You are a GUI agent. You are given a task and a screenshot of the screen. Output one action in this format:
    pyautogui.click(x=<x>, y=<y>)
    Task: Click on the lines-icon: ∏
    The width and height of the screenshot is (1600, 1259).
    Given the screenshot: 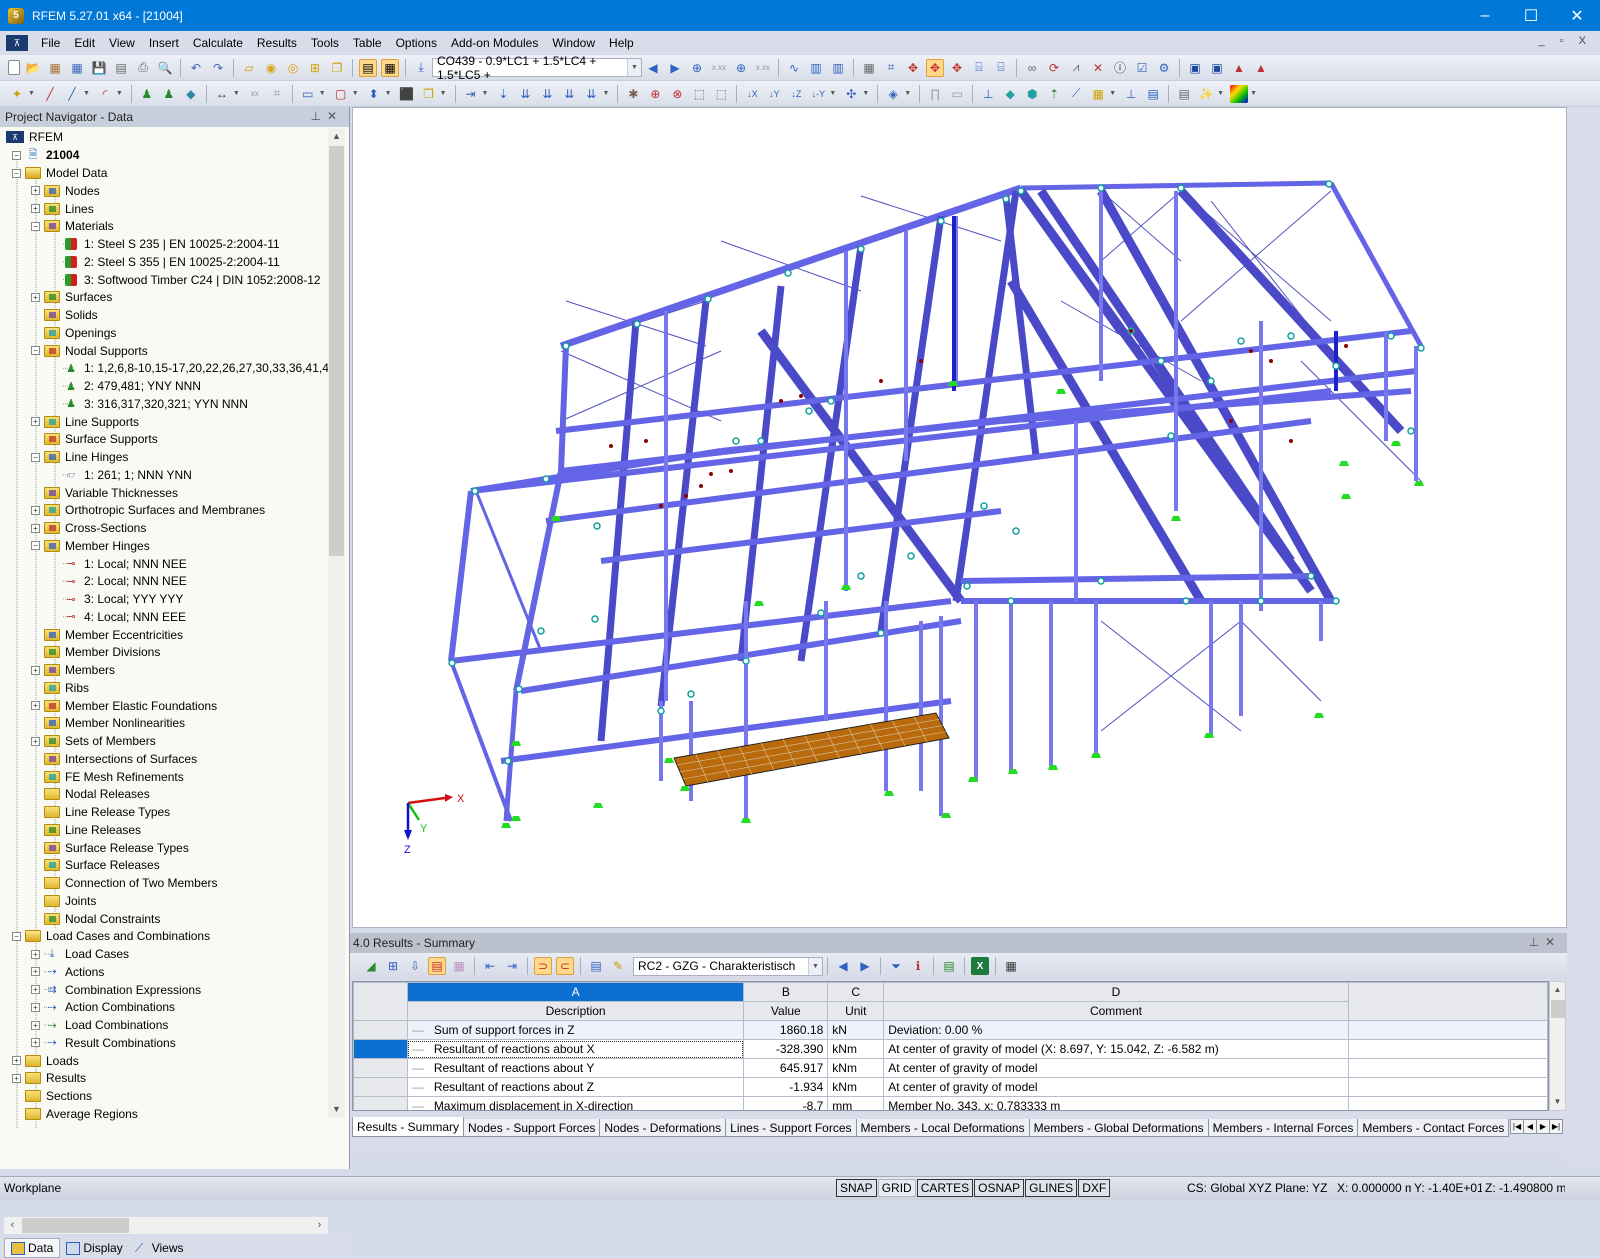 What is the action you would take?
    pyautogui.click(x=935, y=94)
    